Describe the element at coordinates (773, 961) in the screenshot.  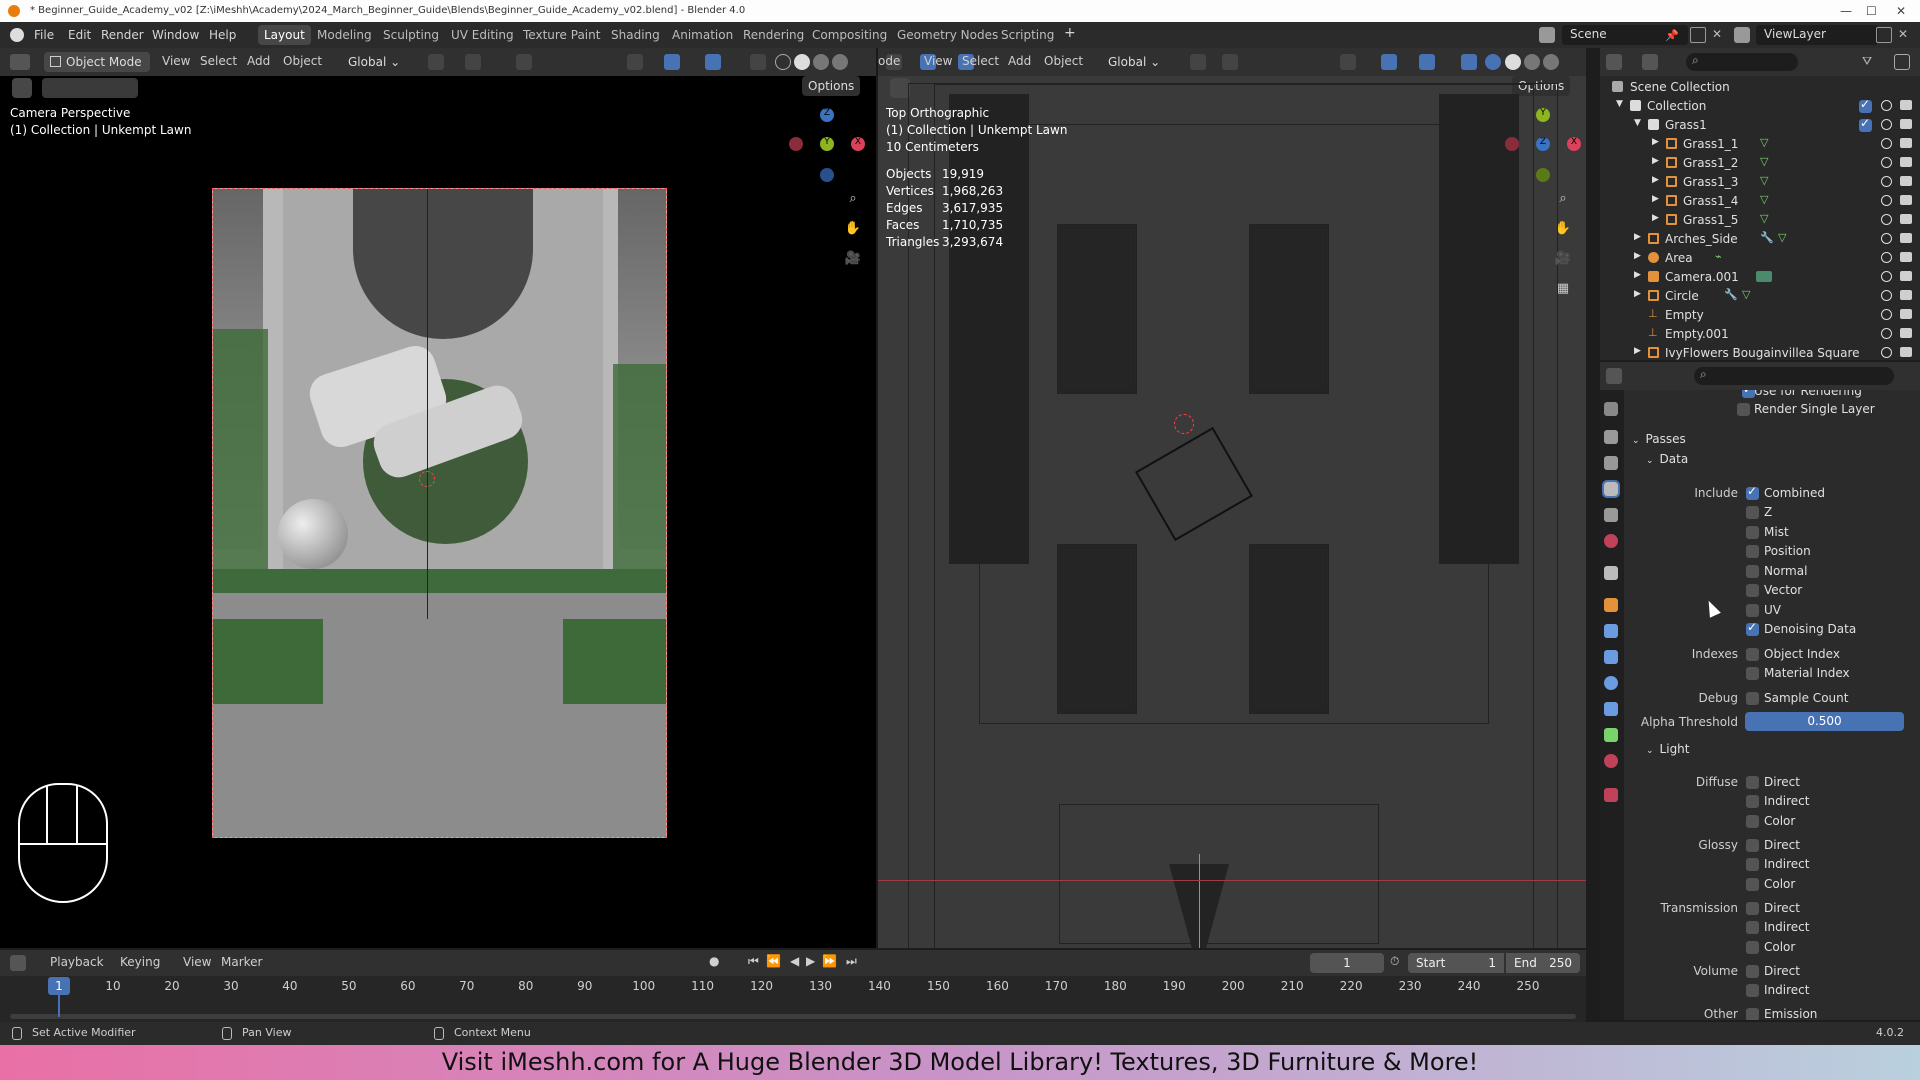
I see `jump-keyframe-back-icon: ⏪` at that location.